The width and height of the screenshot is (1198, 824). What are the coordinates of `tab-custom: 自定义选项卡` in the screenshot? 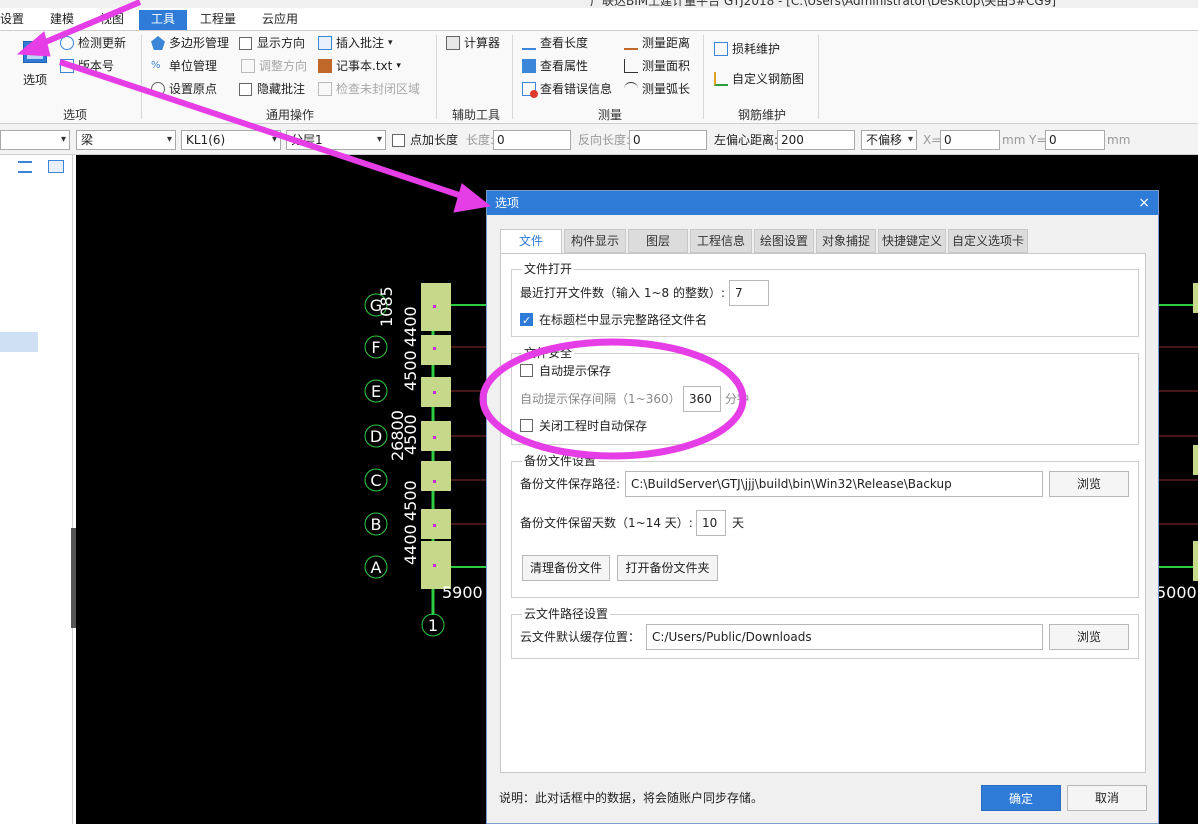 It's located at (988, 241).